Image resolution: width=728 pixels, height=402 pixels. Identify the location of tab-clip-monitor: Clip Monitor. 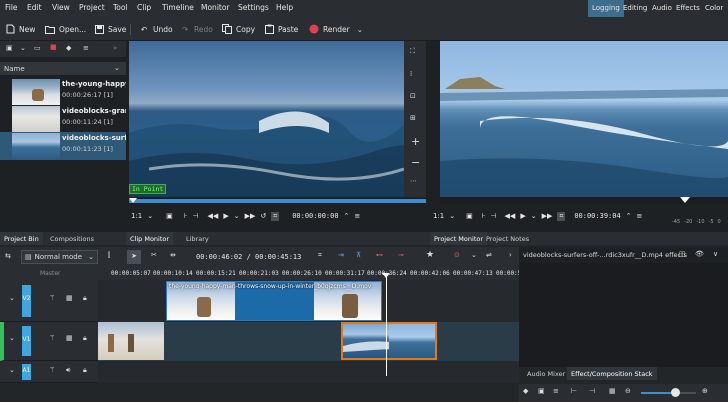
(150, 238).